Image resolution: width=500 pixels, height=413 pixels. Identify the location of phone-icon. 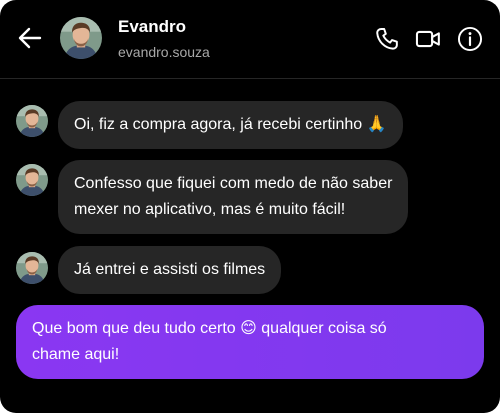
(387, 39).